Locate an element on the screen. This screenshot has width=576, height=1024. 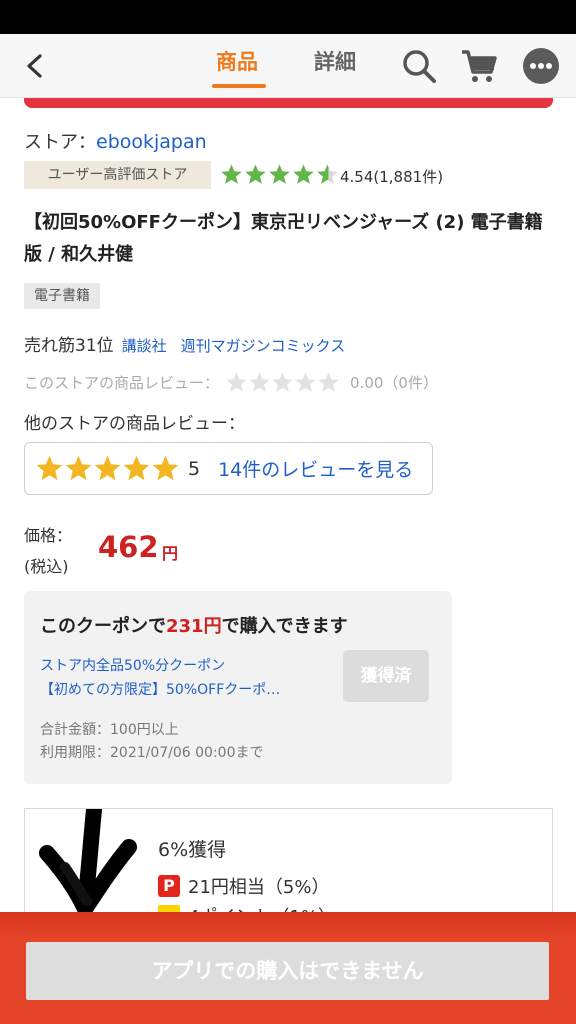
publisher-link: 講談社 is located at coordinates (144, 346).